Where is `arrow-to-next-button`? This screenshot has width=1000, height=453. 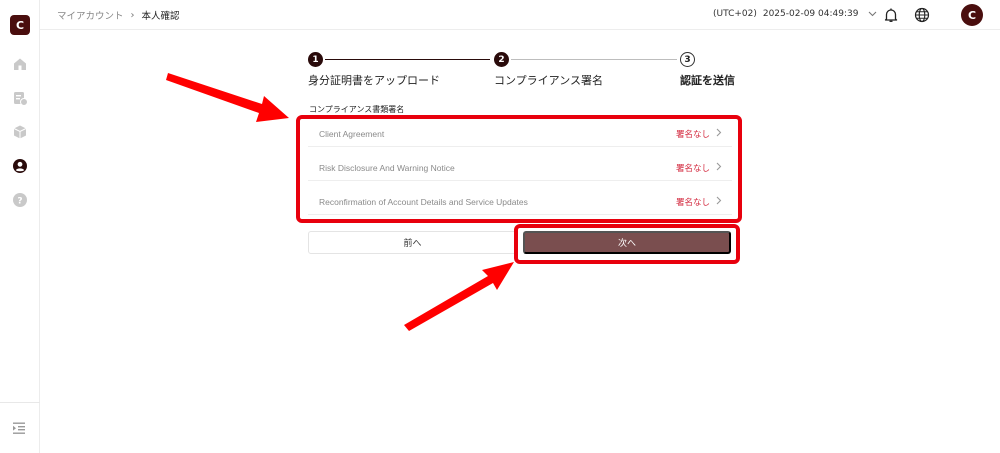
arrow-to-next-button is located at coordinates (459, 296).